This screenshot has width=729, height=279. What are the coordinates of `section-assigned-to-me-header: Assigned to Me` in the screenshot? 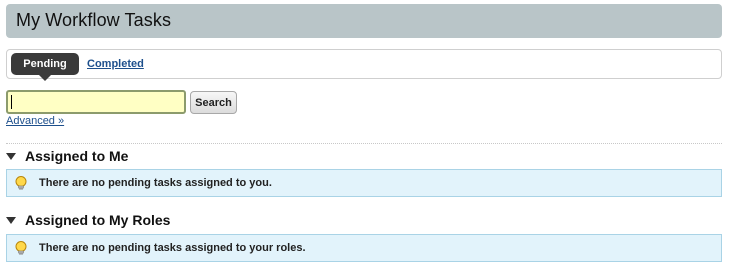 It's located at (67, 156).